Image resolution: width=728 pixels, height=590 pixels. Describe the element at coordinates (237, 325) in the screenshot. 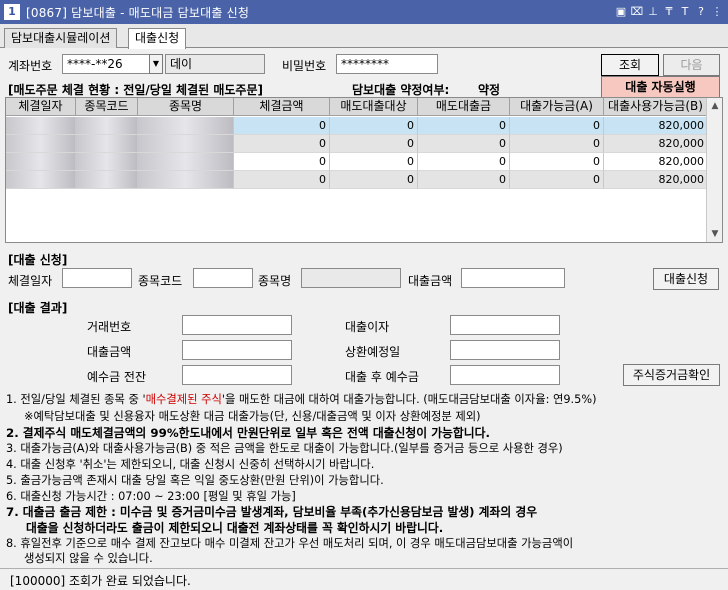

I see `trade-no-field` at that location.